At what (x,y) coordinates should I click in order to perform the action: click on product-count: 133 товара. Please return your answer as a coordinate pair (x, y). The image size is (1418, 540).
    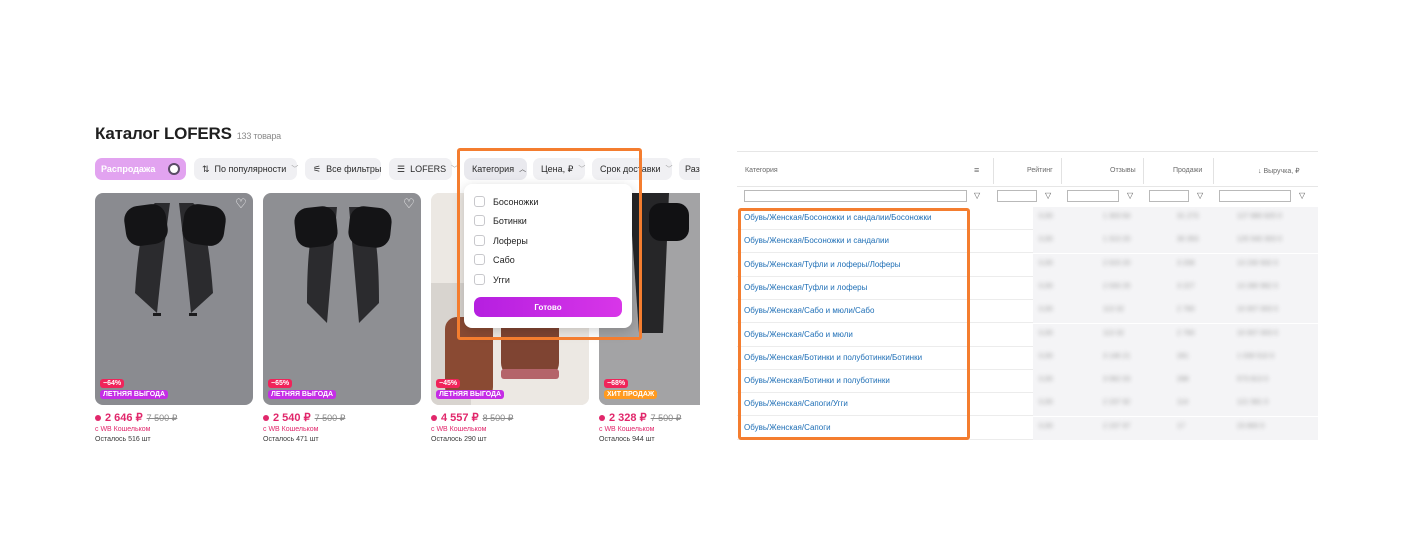
    Looking at the image, I should click on (258, 136).